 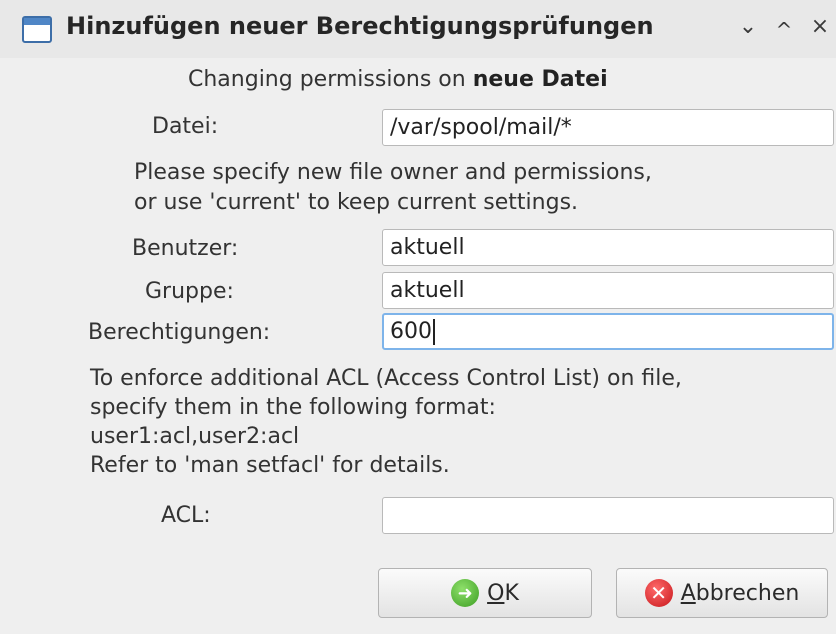 What do you see at coordinates (740, 593) in the screenshot?
I see `cancel-button-label: Abbrechen` at bounding box center [740, 593].